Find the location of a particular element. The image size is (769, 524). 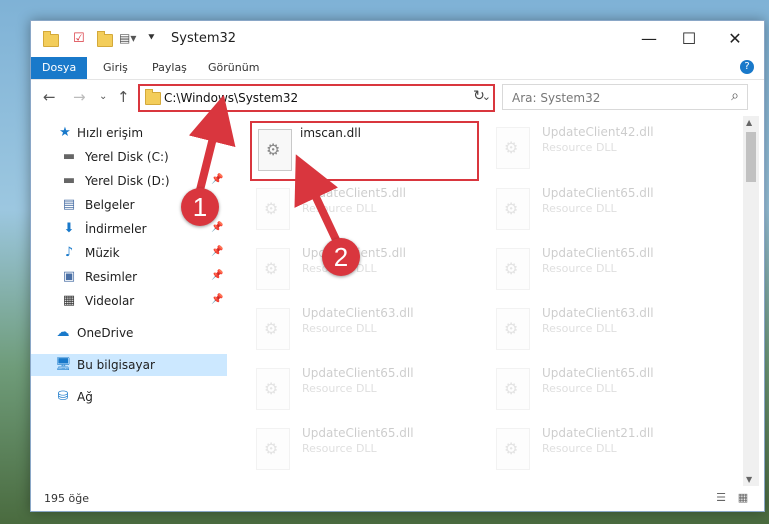

arrow-to-address-bar is located at coordinates (212, 146).